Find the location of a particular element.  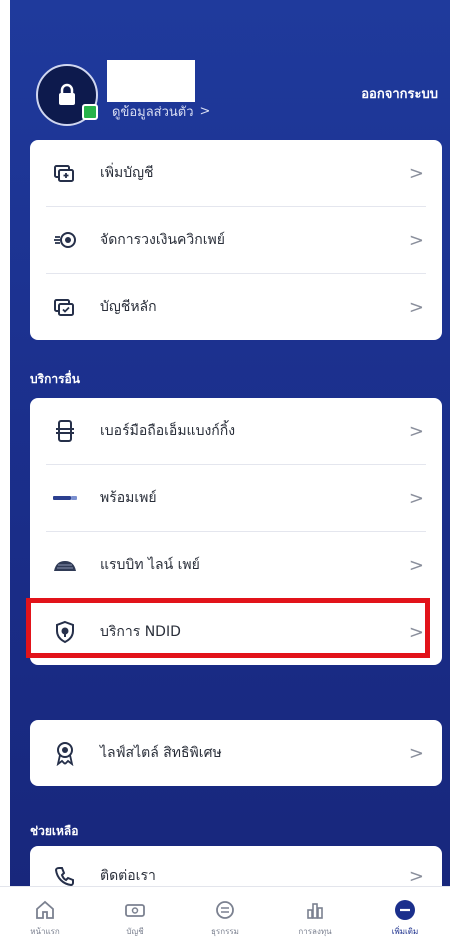

menu-item-promptpay: พร้อมเพย์ > is located at coordinates (236, 497).